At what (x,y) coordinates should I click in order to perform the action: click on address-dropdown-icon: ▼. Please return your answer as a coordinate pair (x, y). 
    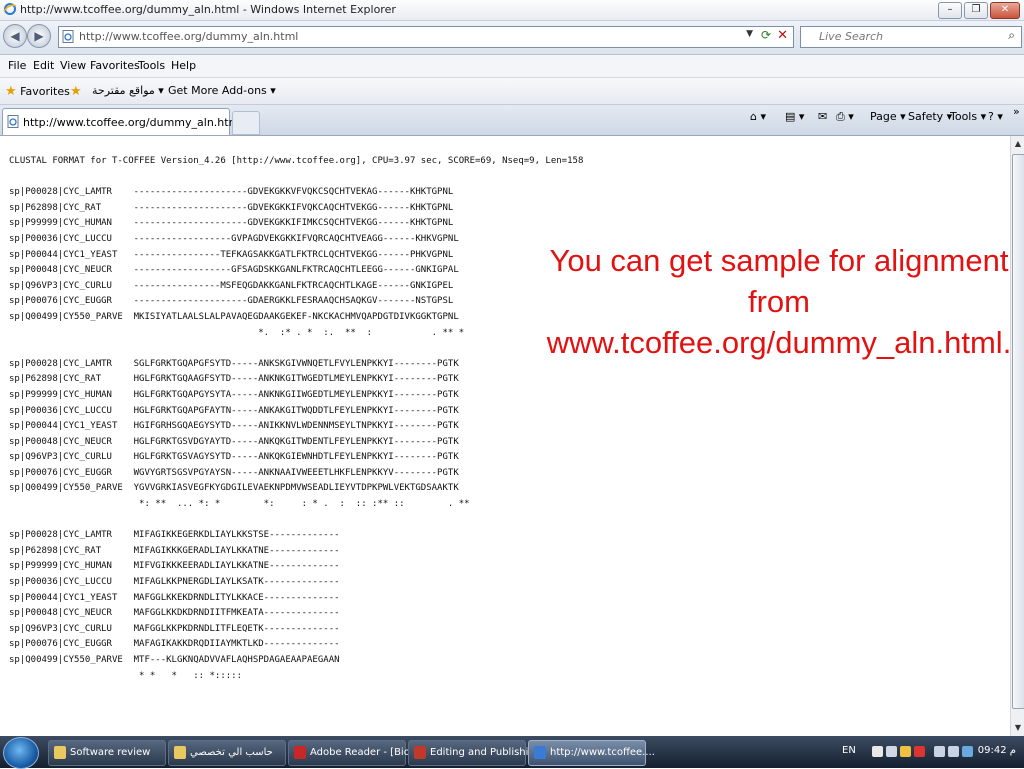
    Looking at the image, I should click on (749, 34).